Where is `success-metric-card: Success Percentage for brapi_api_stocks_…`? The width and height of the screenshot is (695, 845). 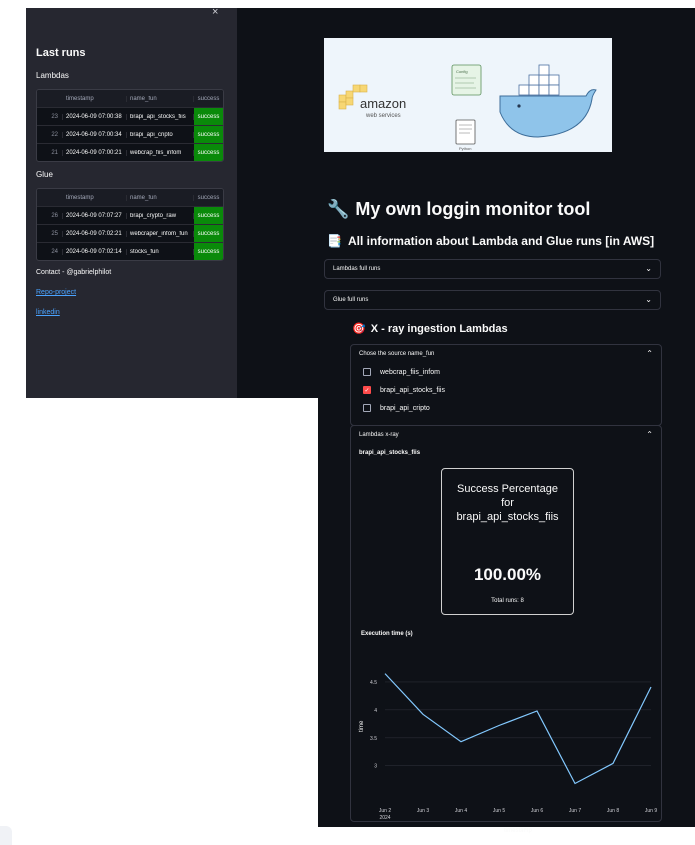 success-metric-card: Success Percentage for brapi_api_stocks_… is located at coordinates (507, 541).